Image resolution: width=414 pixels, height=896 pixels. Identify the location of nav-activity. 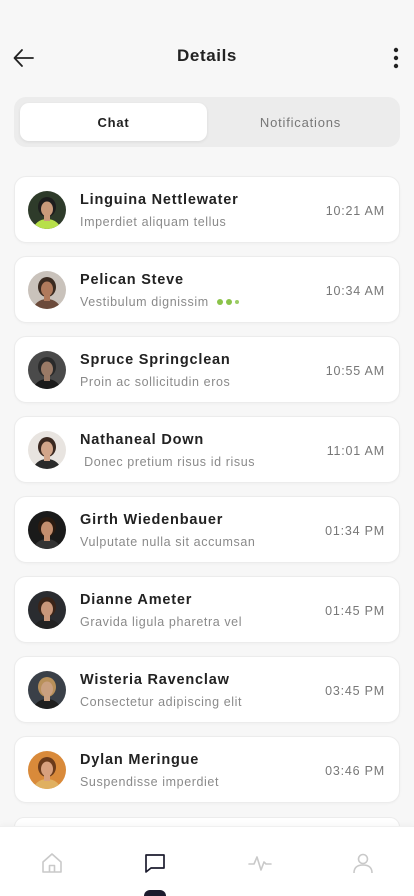
(260, 863).